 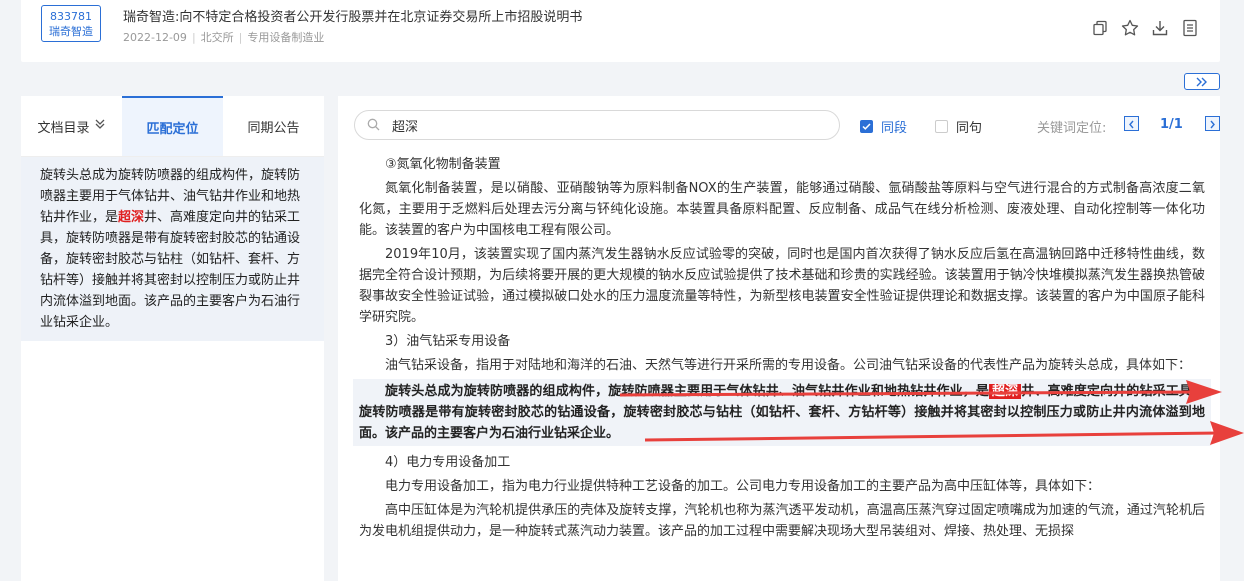 I want to click on stock-code-badge: 833781 瑞奇智造, so click(x=71, y=23).